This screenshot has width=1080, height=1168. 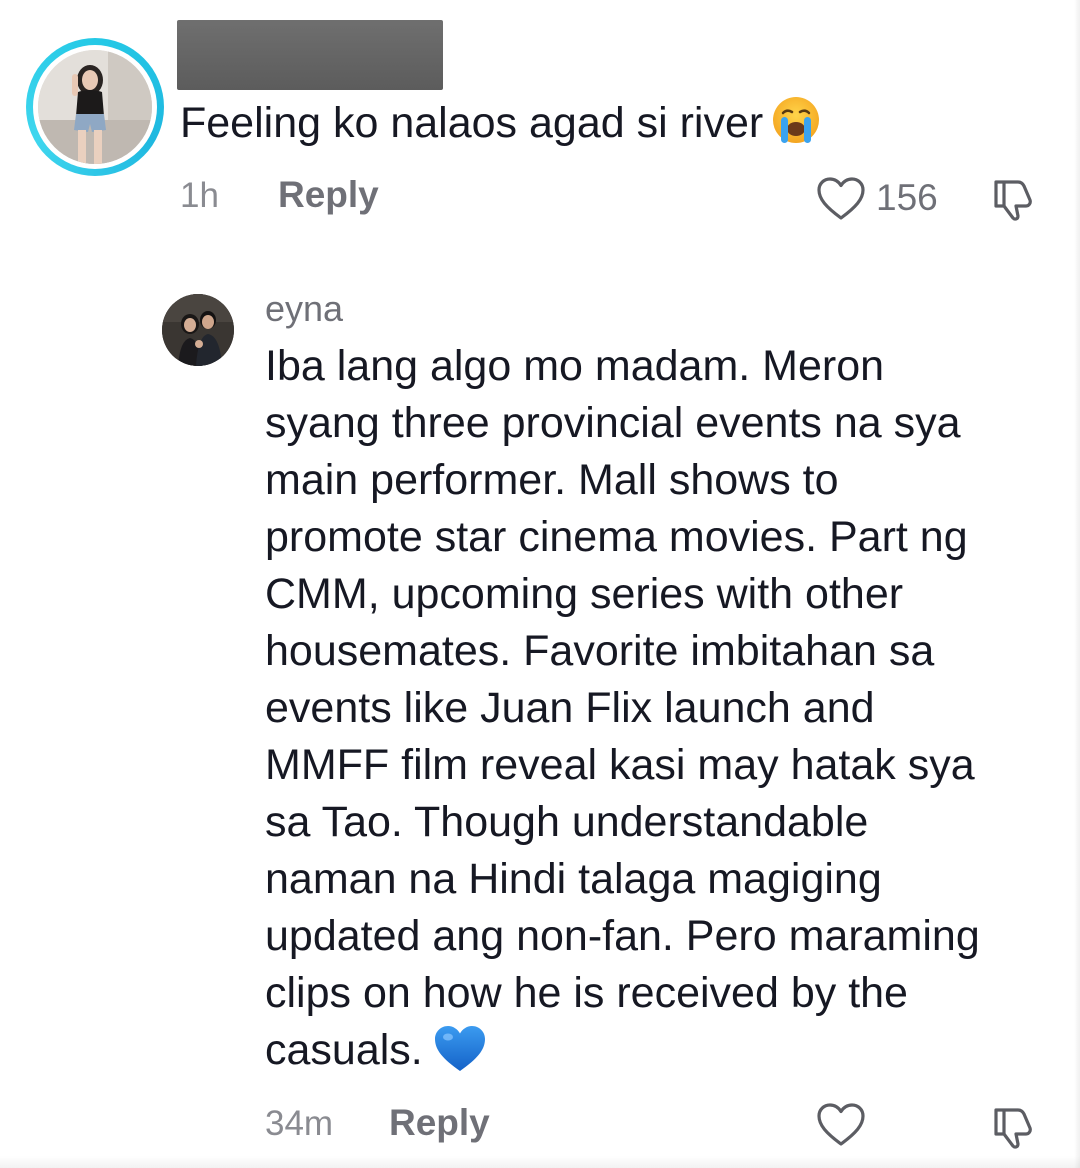 I want to click on reply-text-line: clips on how he is received by the, so click(x=586, y=993).